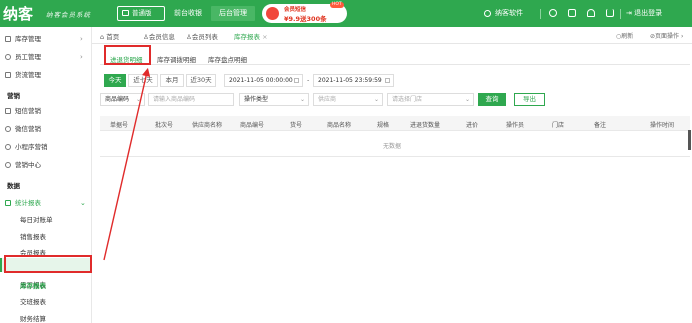 The height and width of the screenshot is (323, 692). Describe the element at coordinates (161, 37) in the screenshot. I see `tab-label: 会员信息` at that location.